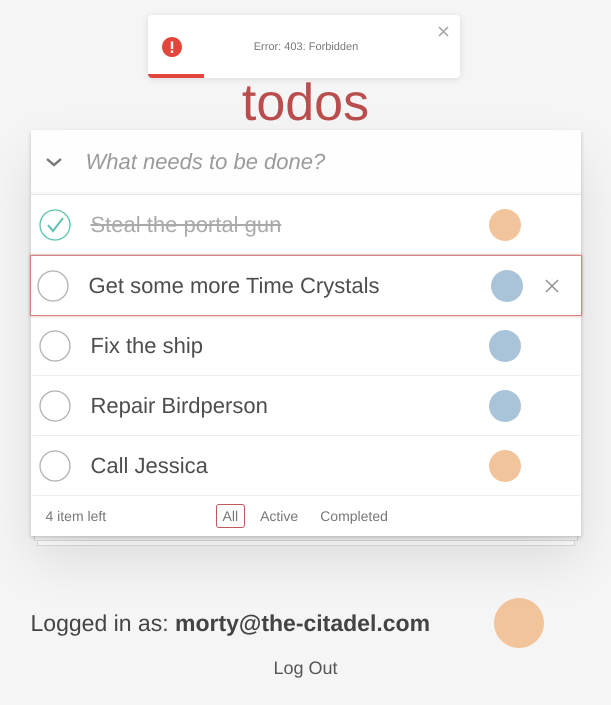 This screenshot has width=611, height=705. Describe the element at coordinates (305, 668) in the screenshot. I see `logout-link: Log Out` at that location.